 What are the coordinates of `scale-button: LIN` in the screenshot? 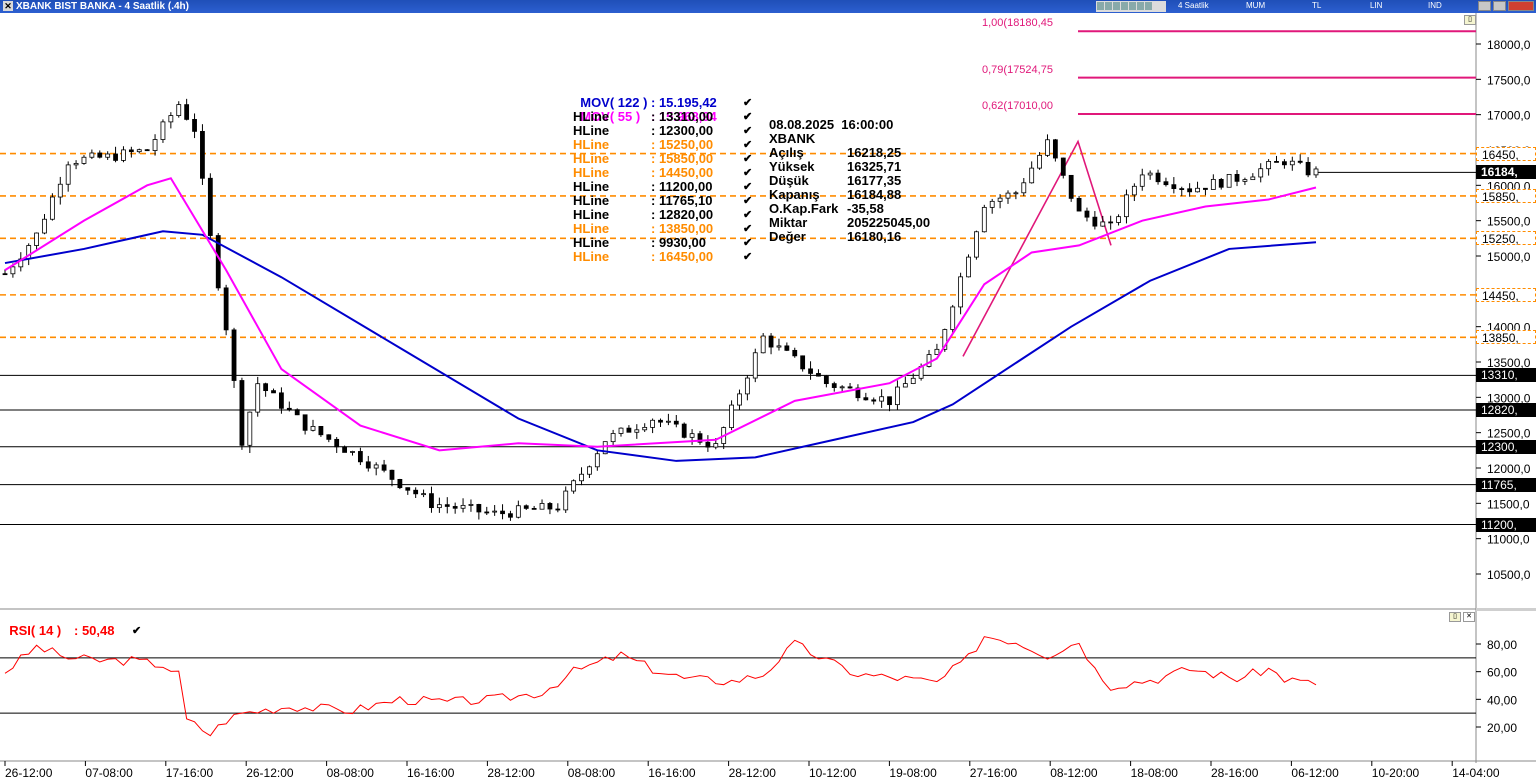 It's located at (1376, 6).